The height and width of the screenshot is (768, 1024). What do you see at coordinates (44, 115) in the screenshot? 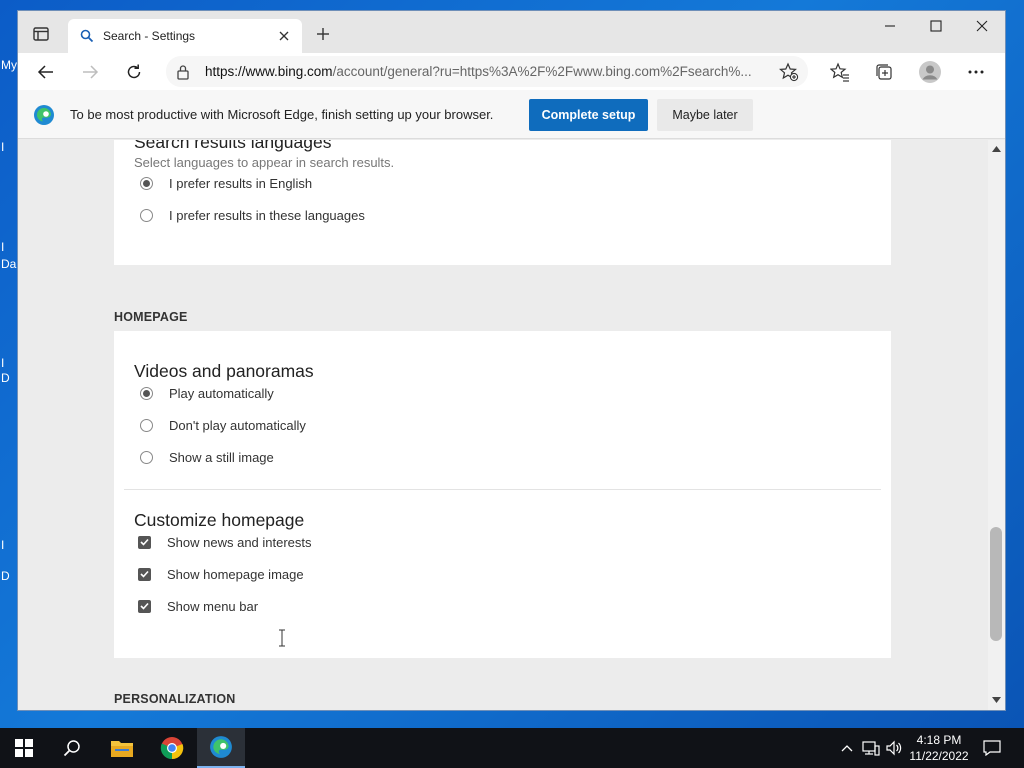
I see `edge-logo-icon` at bounding box center [44, 115].